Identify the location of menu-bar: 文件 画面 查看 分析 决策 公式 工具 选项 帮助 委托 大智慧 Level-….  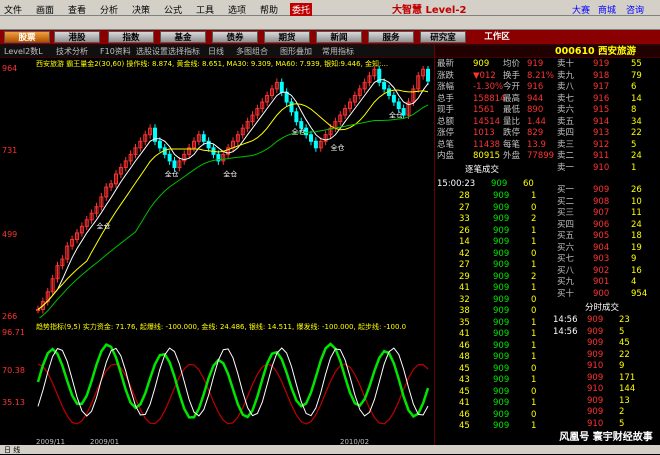
(330, 8).